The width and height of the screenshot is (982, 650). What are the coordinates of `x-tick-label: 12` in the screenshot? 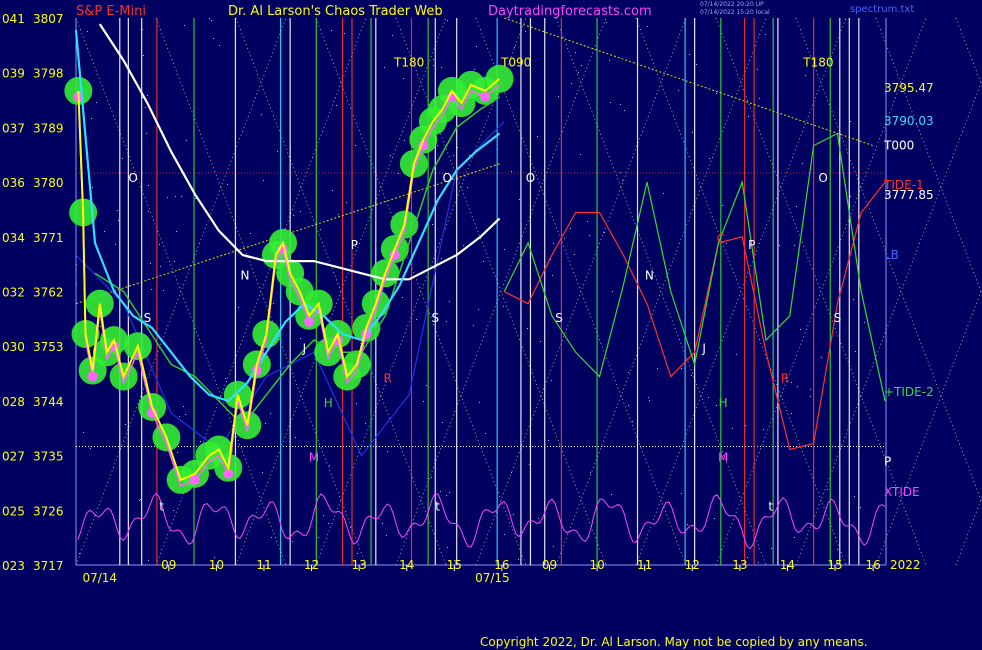 It's located at (692, 565).